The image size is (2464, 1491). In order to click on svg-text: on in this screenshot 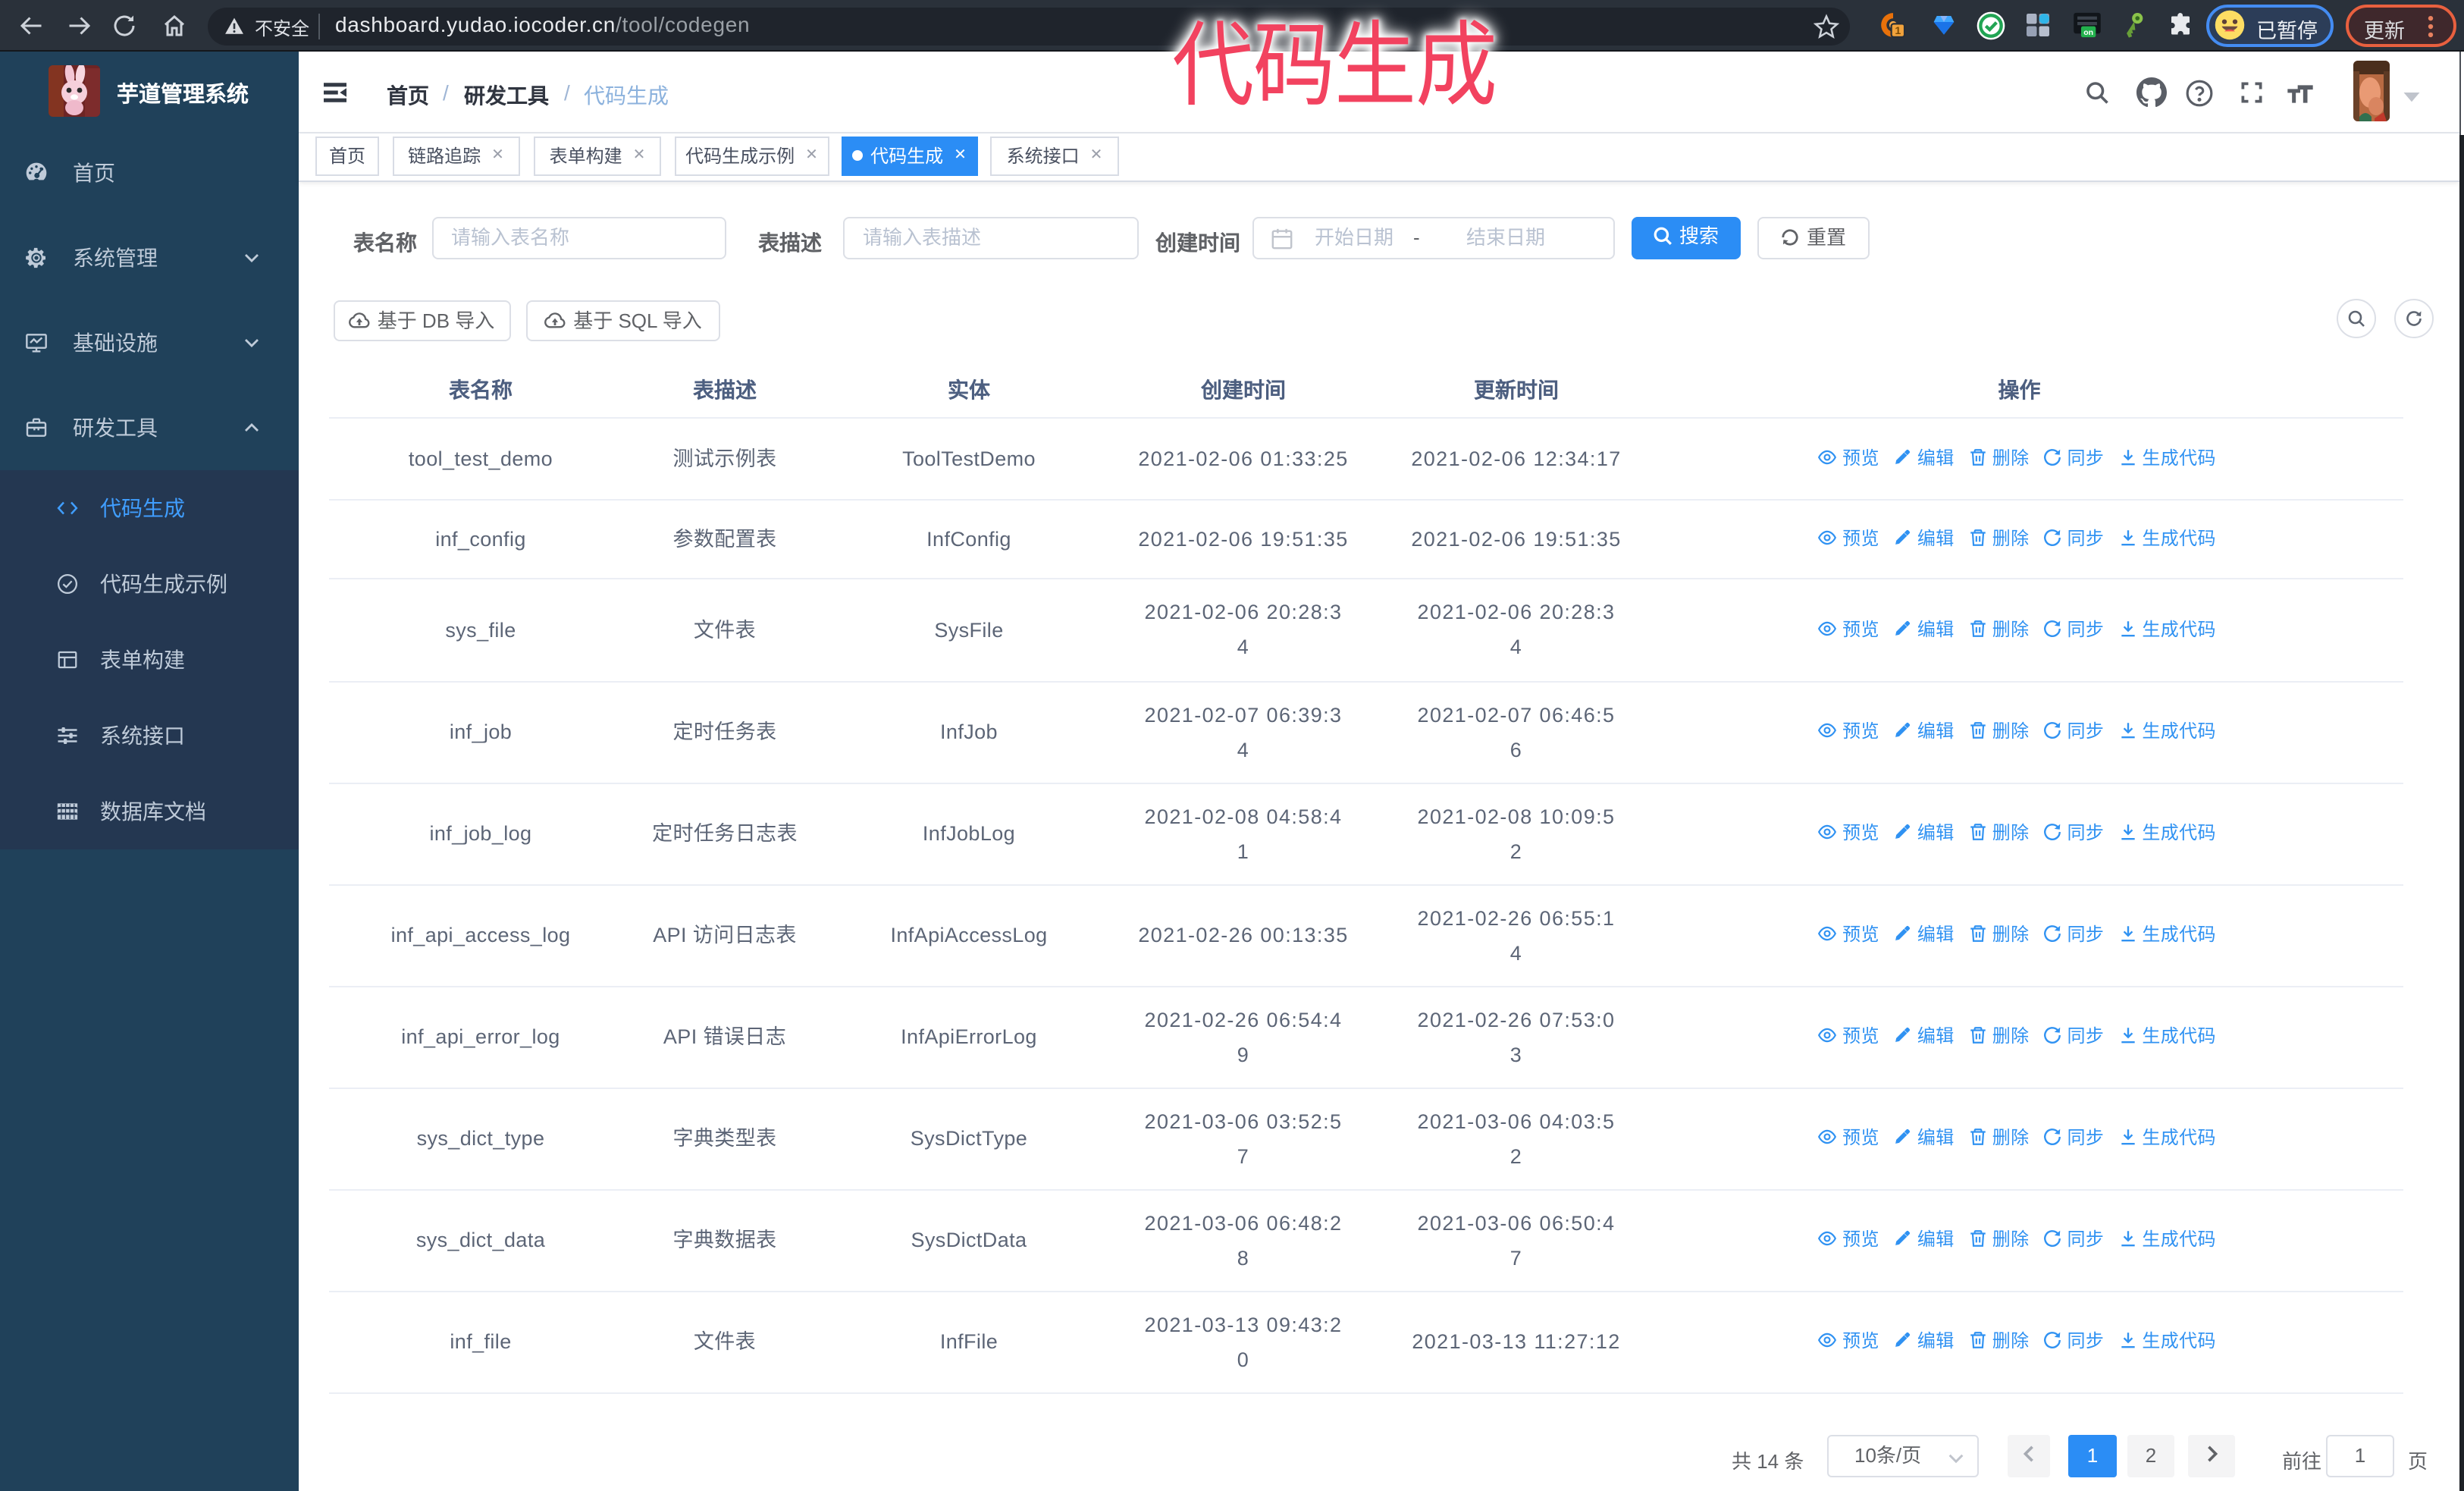, I will do `click(2088, 32)`.